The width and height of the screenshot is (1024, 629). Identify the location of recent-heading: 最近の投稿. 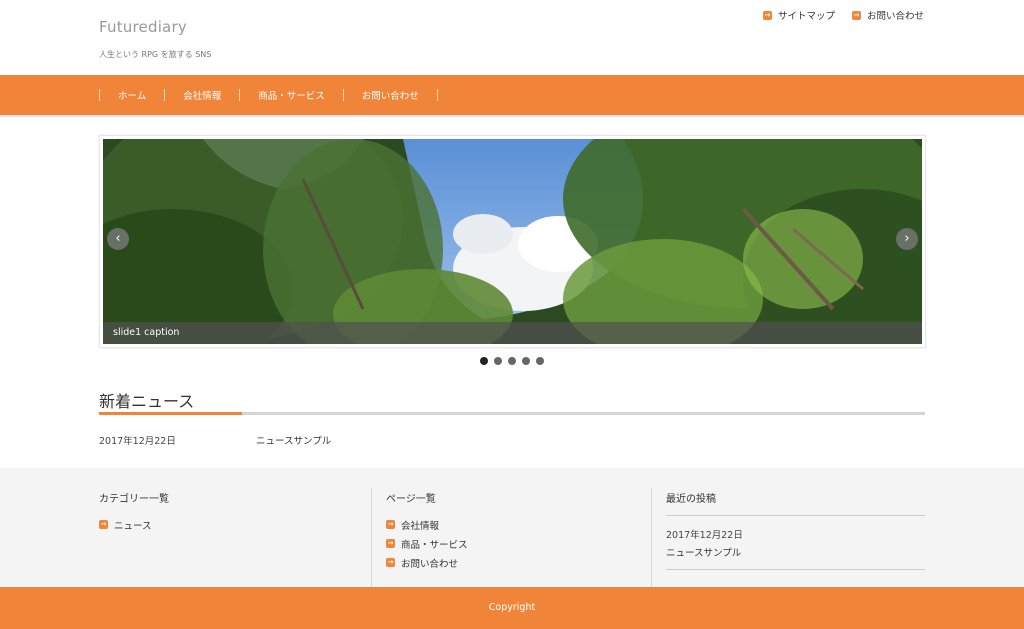
(691, 499).